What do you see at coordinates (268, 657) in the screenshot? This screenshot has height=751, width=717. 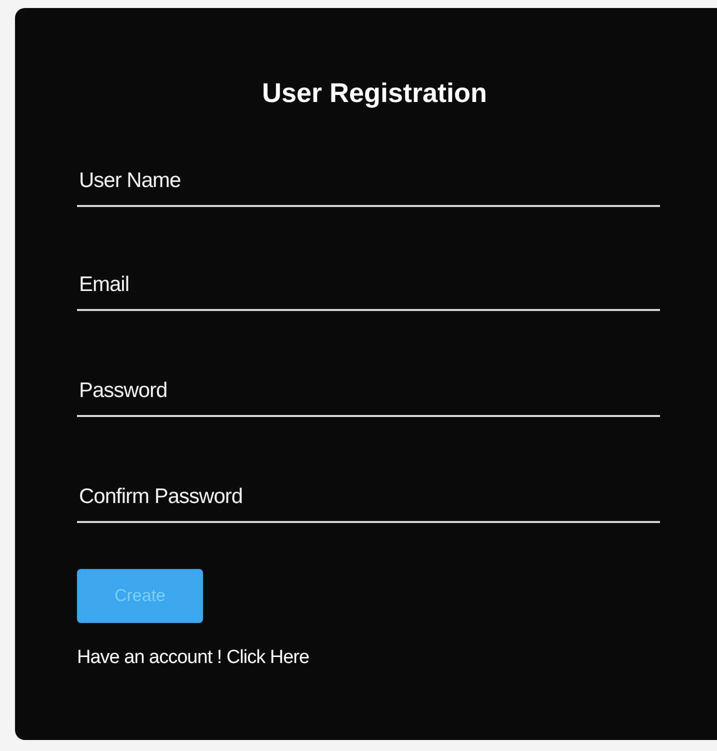 I see `click-here-link: Click Here` at bounding box center [268, 657].